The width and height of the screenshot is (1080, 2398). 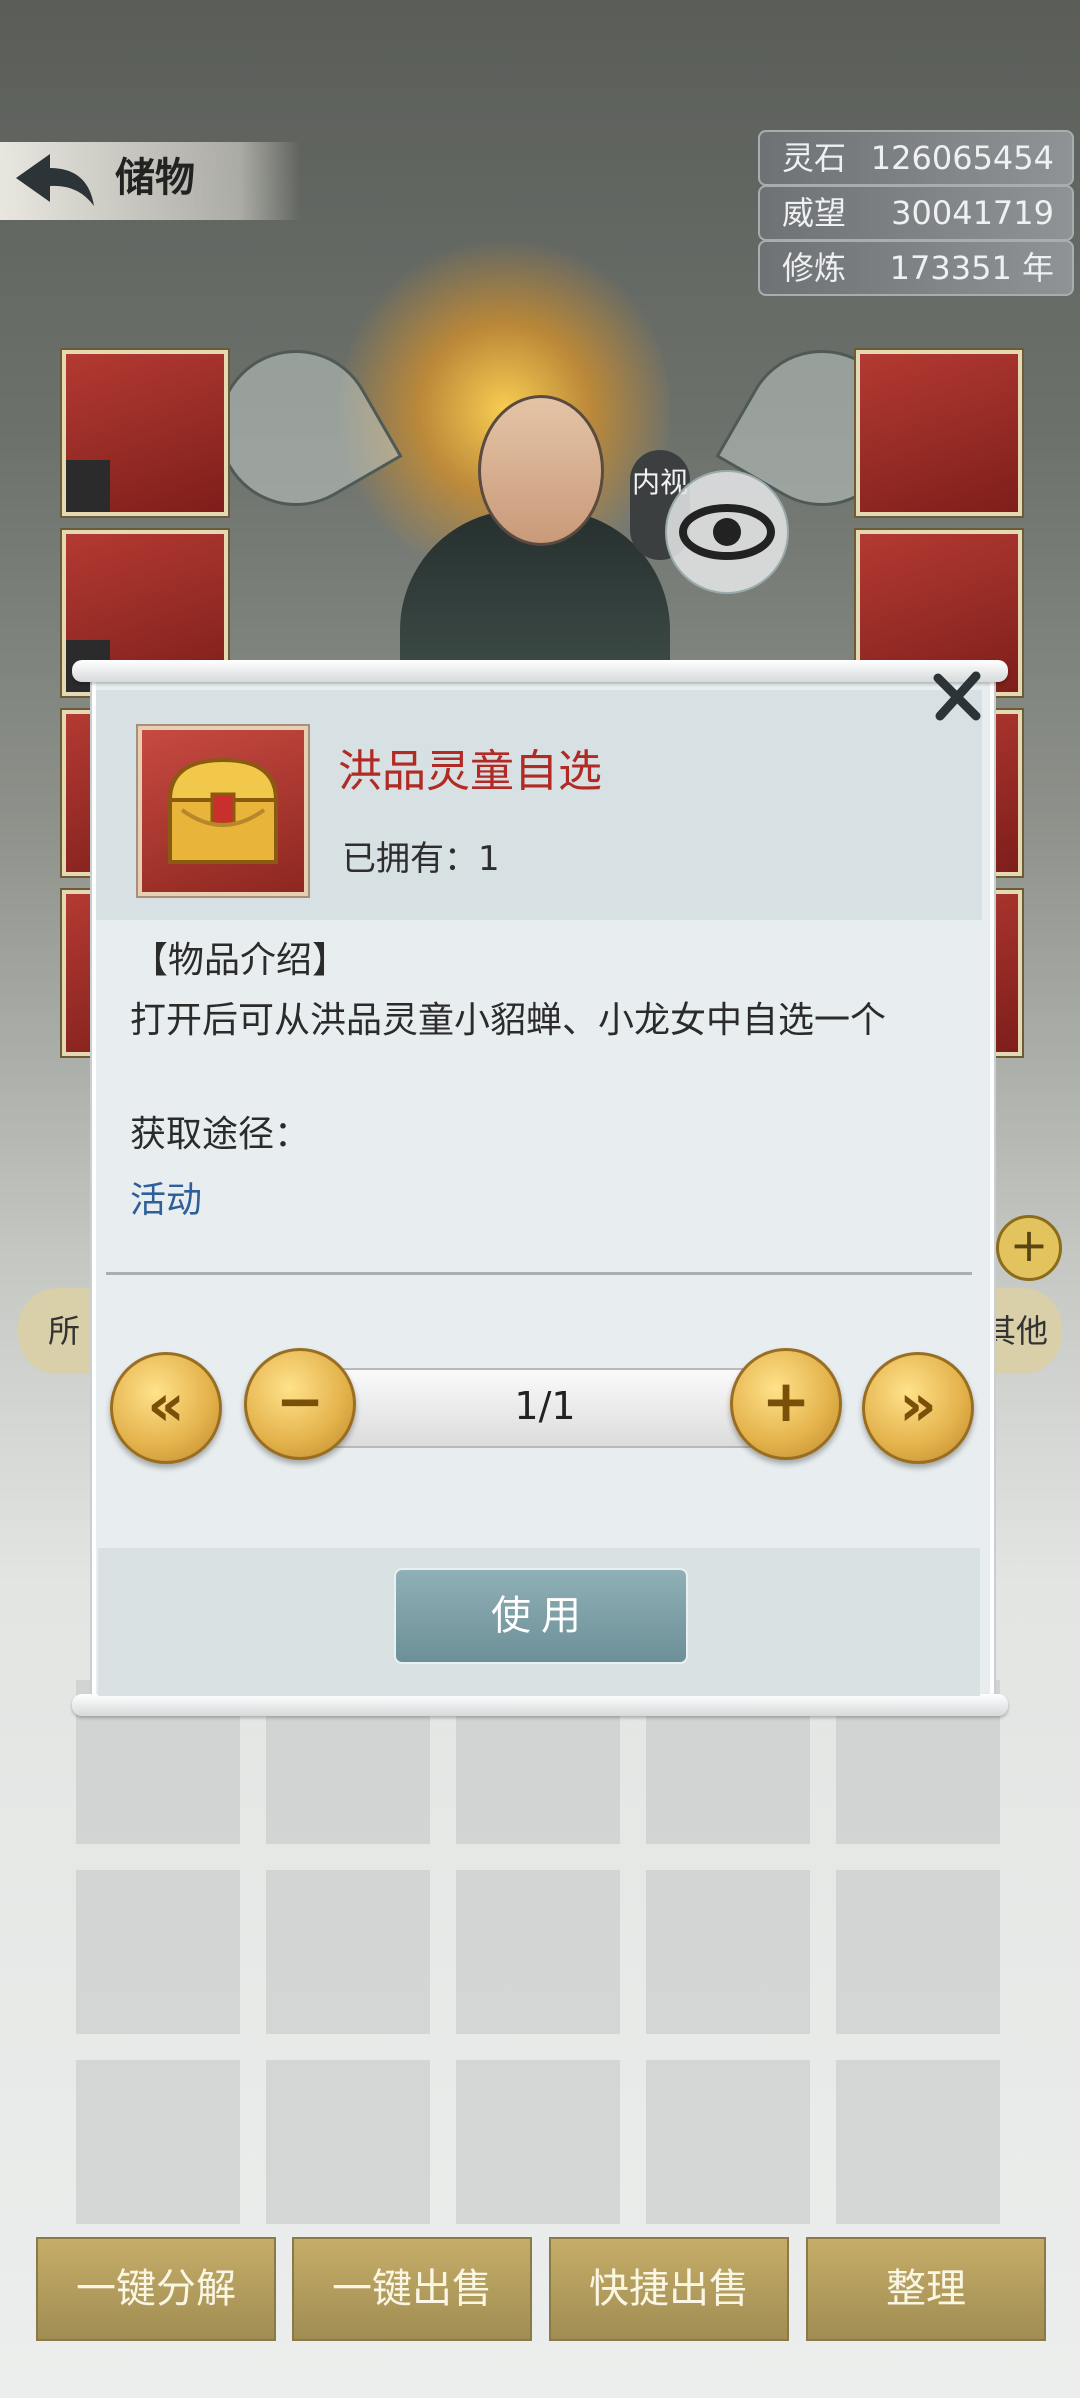 What do you see at coordinates (545, 1406) in the screenshot?
I see `quantity-value: 1/1` at bounding box center [545, 1406].